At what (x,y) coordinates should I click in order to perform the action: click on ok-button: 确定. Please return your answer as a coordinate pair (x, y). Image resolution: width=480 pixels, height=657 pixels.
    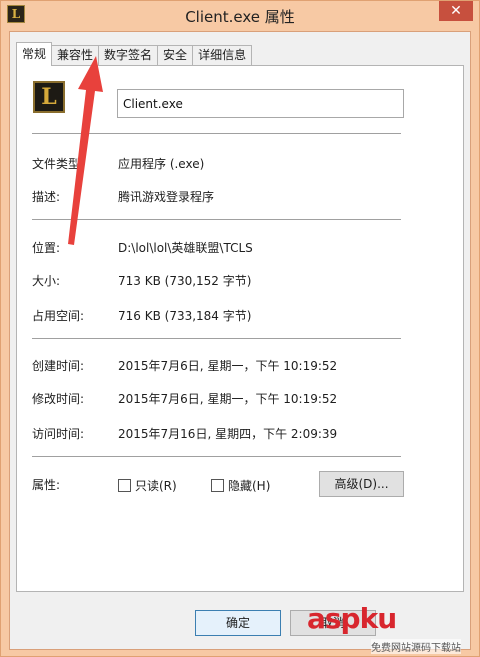
    Looking at the image, I should click on (238, 623).